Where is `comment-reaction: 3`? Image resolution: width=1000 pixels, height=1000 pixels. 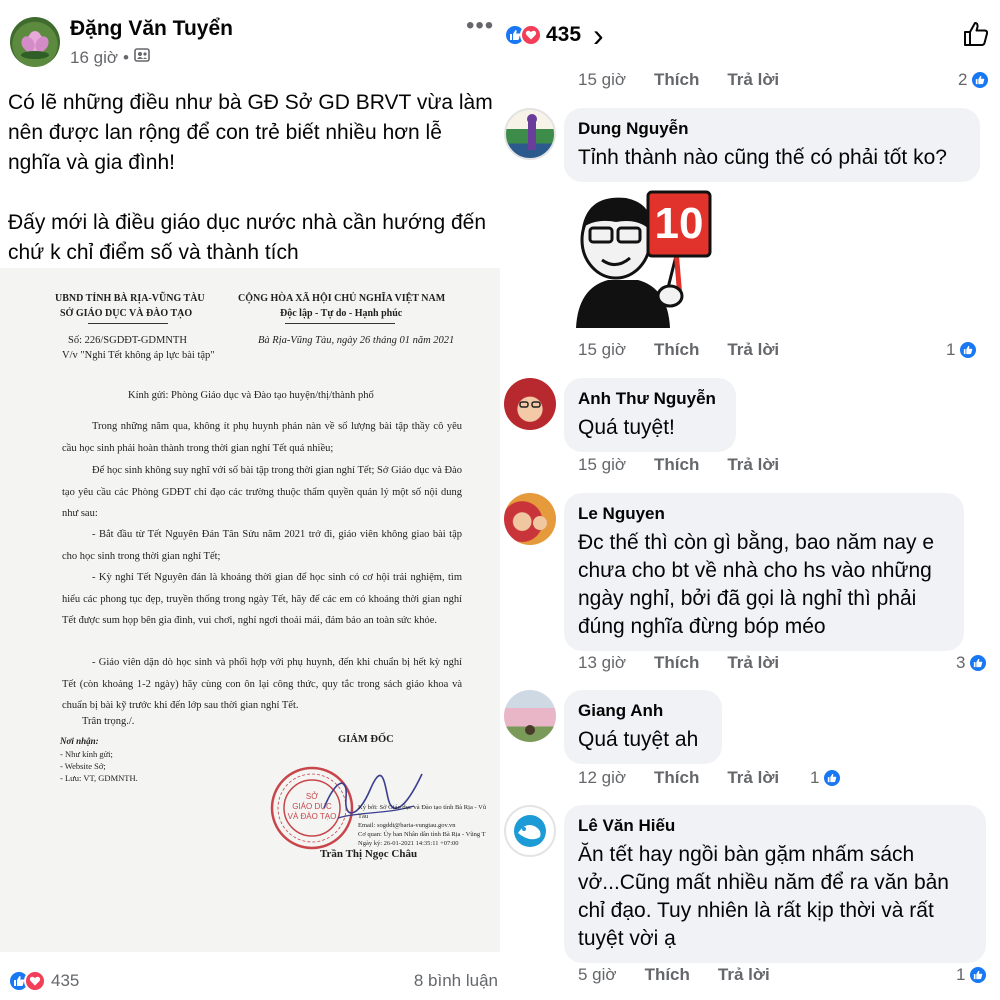
comment-reaction: 3 is located at coordinates (972, 663).